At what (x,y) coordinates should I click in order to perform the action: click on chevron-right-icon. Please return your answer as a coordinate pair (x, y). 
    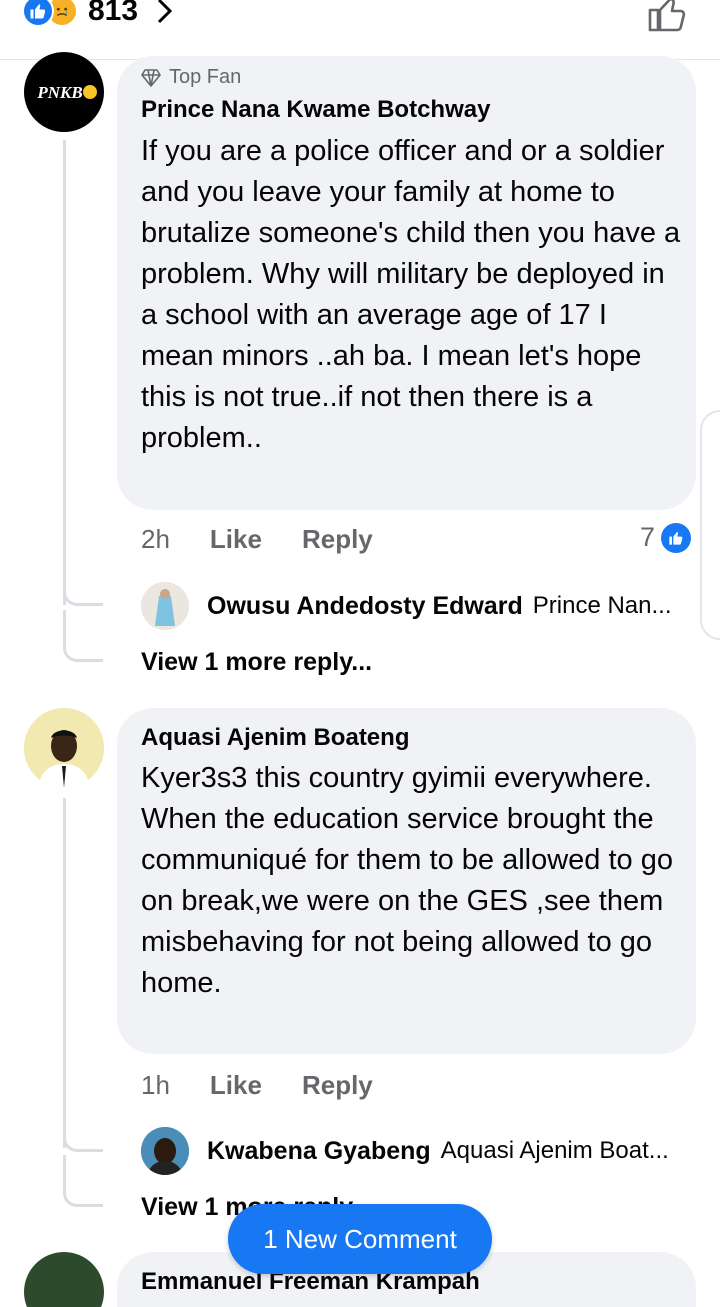
    Looking at the image, I should click on (165, 12).